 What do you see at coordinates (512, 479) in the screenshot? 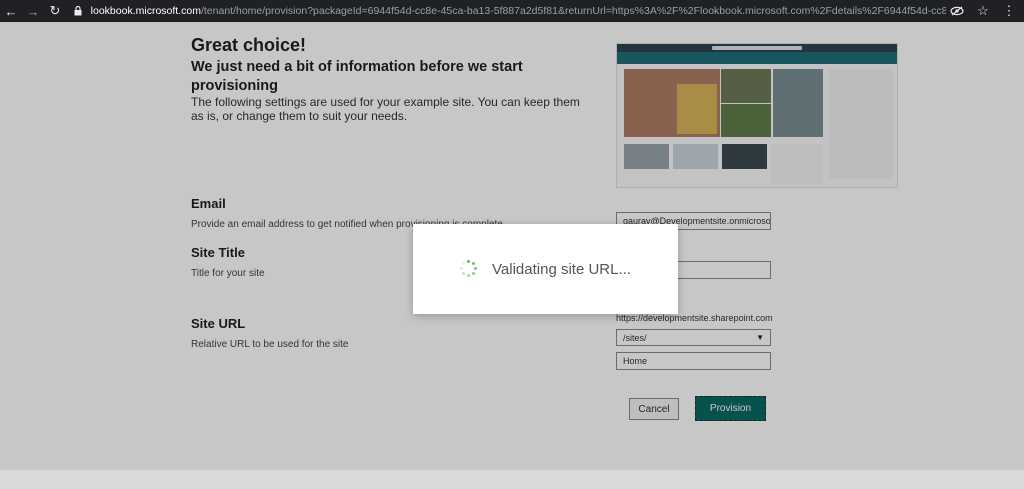
I see `page-footer` at bounding box center [512, 479].